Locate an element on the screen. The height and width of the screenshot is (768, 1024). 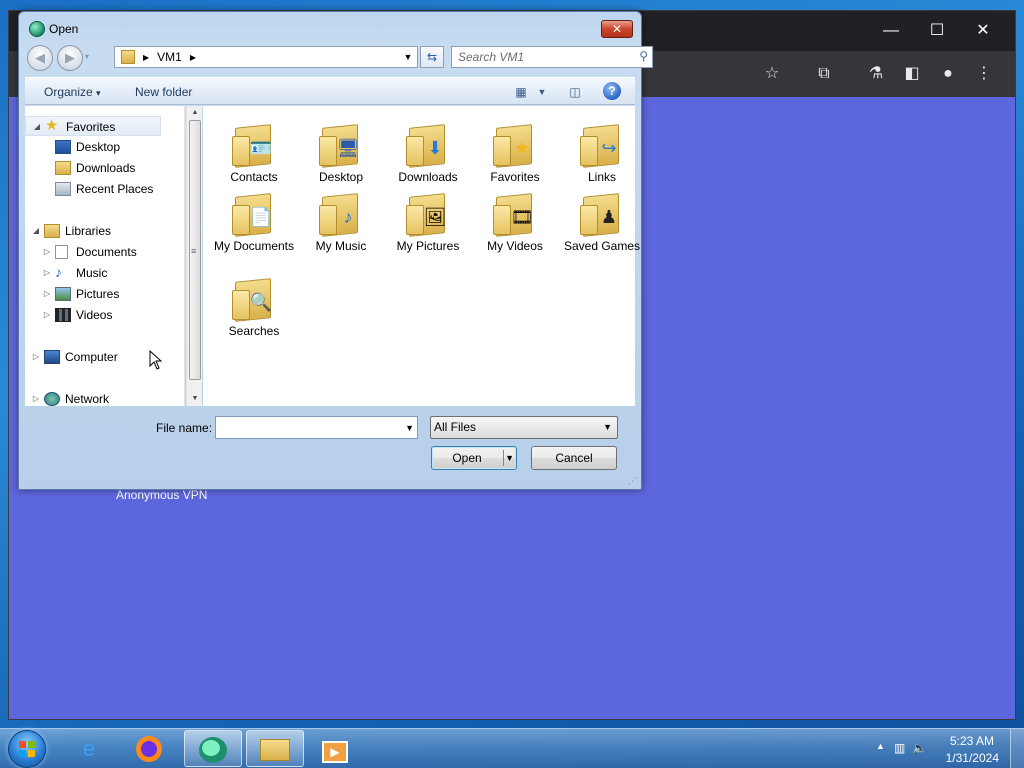
folder-item: 🎞 My Videos is located at coordinates (515, 222).